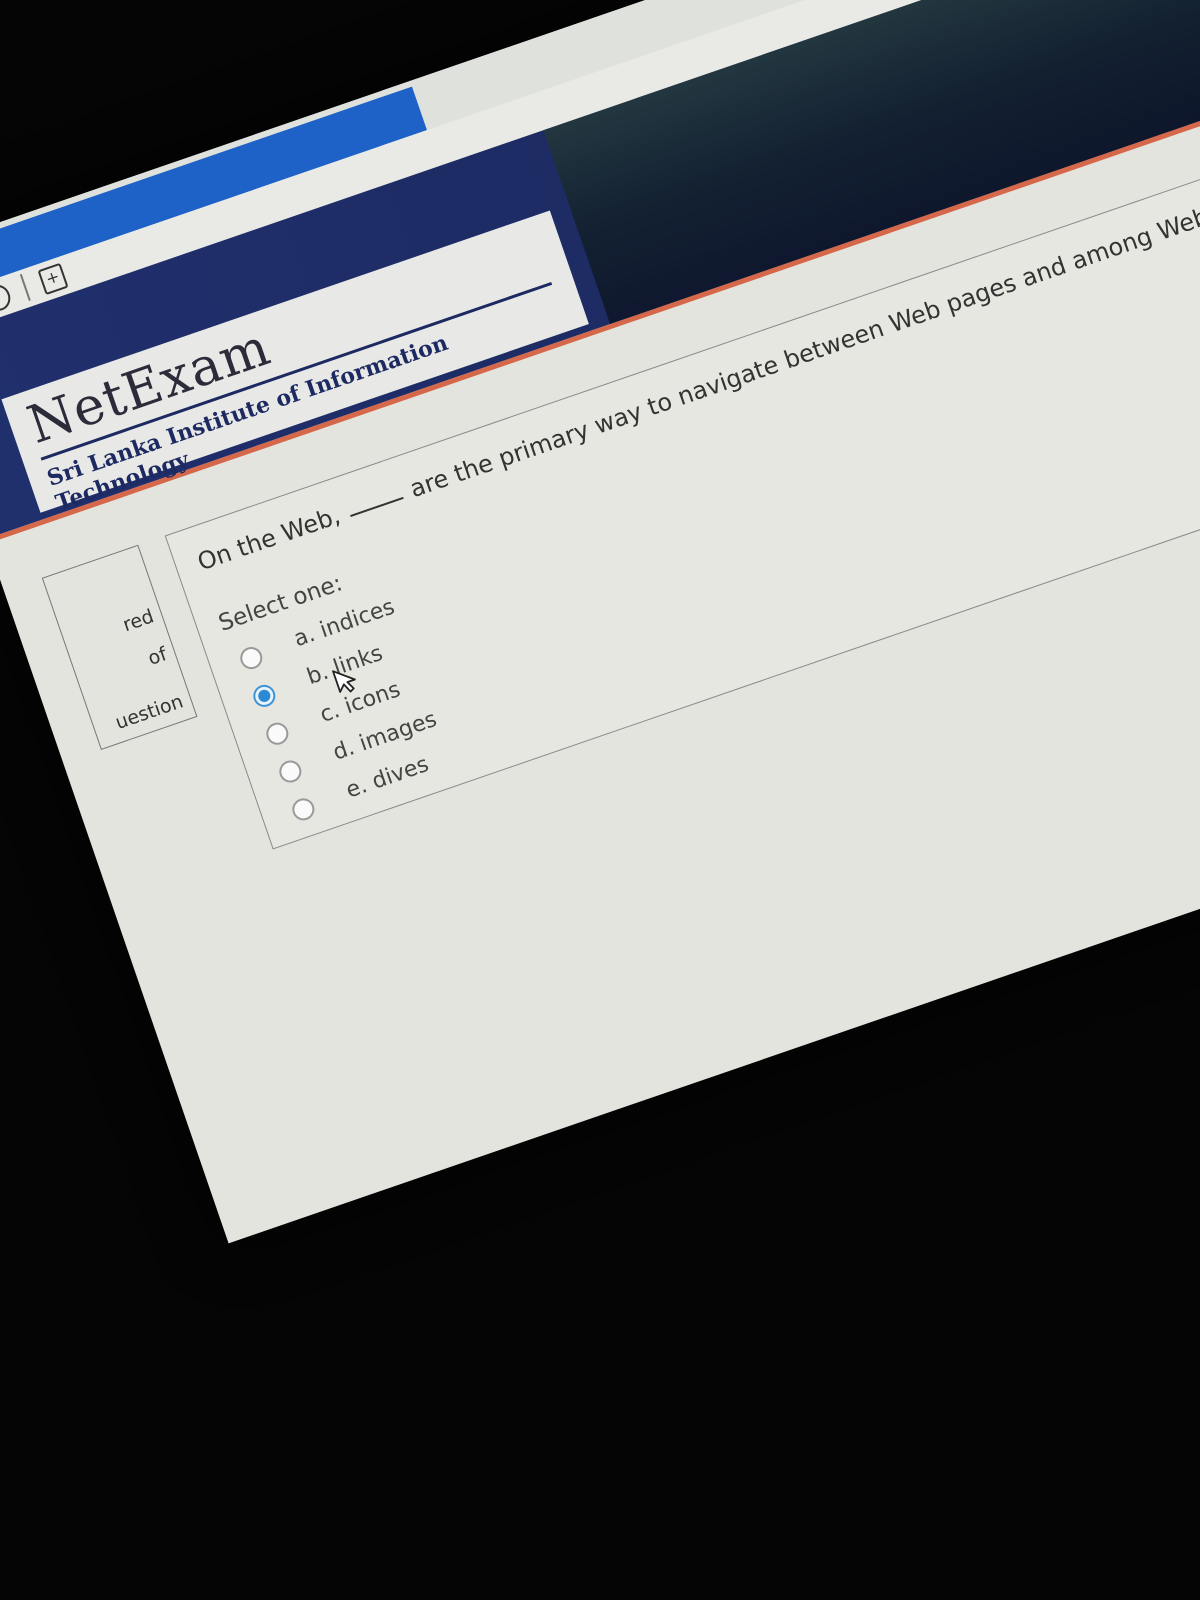 The width and height of the screenshot is (1200, 1600). I want to click on radio-button-selected, so click(264, 695).